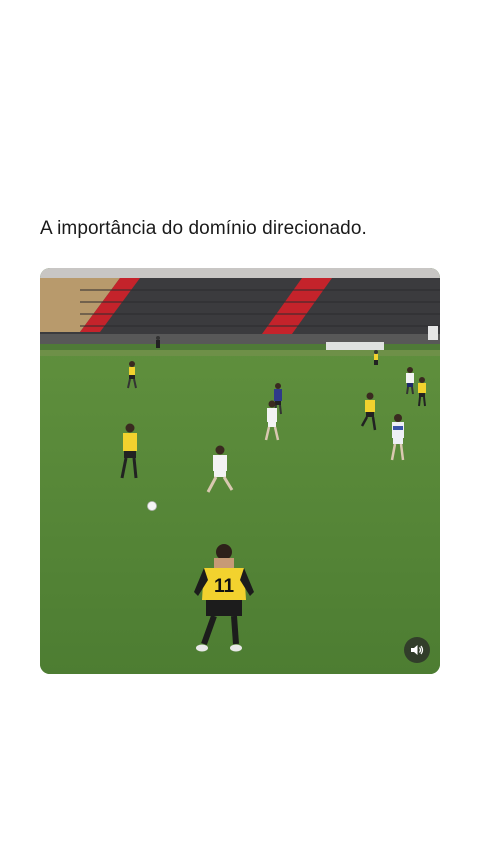 This screenshot has height=854, width=480. What do you see at coordinates (240, 314) in the screenshot?
I see `stadium-stands` at bounding box center [240, 314].